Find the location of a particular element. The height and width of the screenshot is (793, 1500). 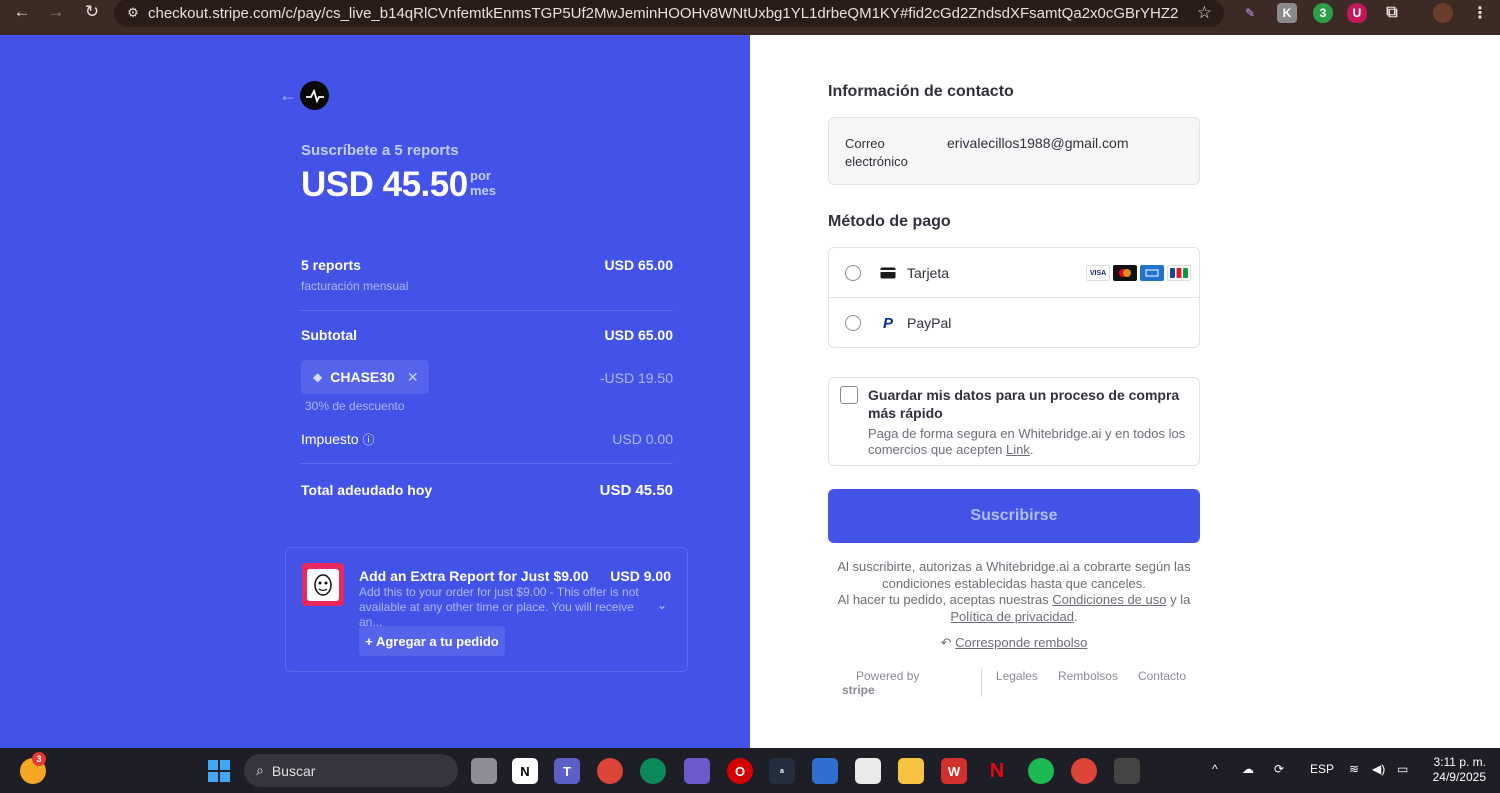

product-subtitle: Suscríbete a 5 reports is located at coordinates (380, 150).